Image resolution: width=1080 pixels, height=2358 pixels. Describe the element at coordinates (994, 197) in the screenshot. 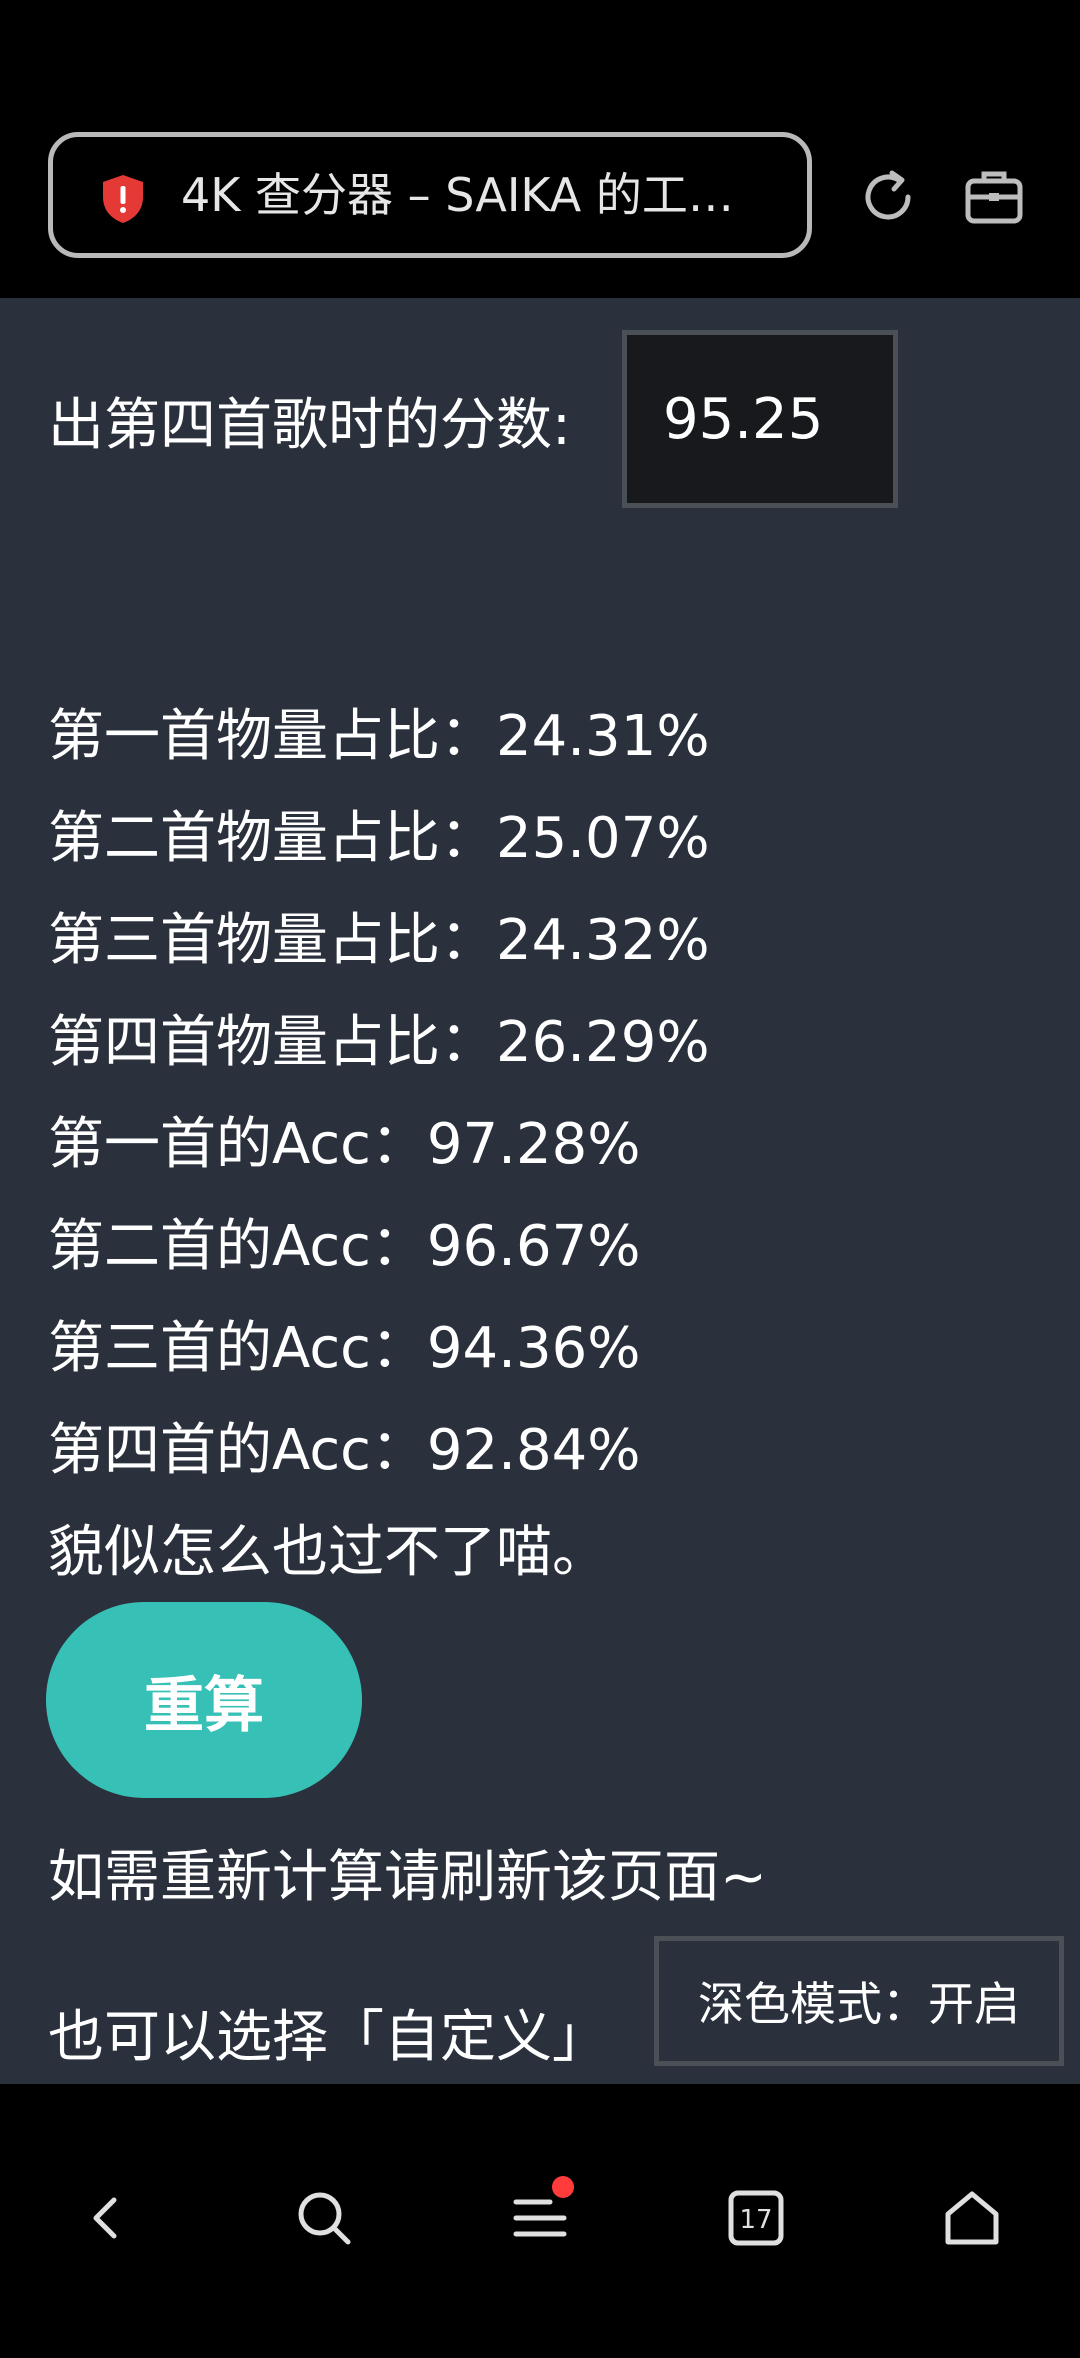

I see `toolbox-icon` at that location.